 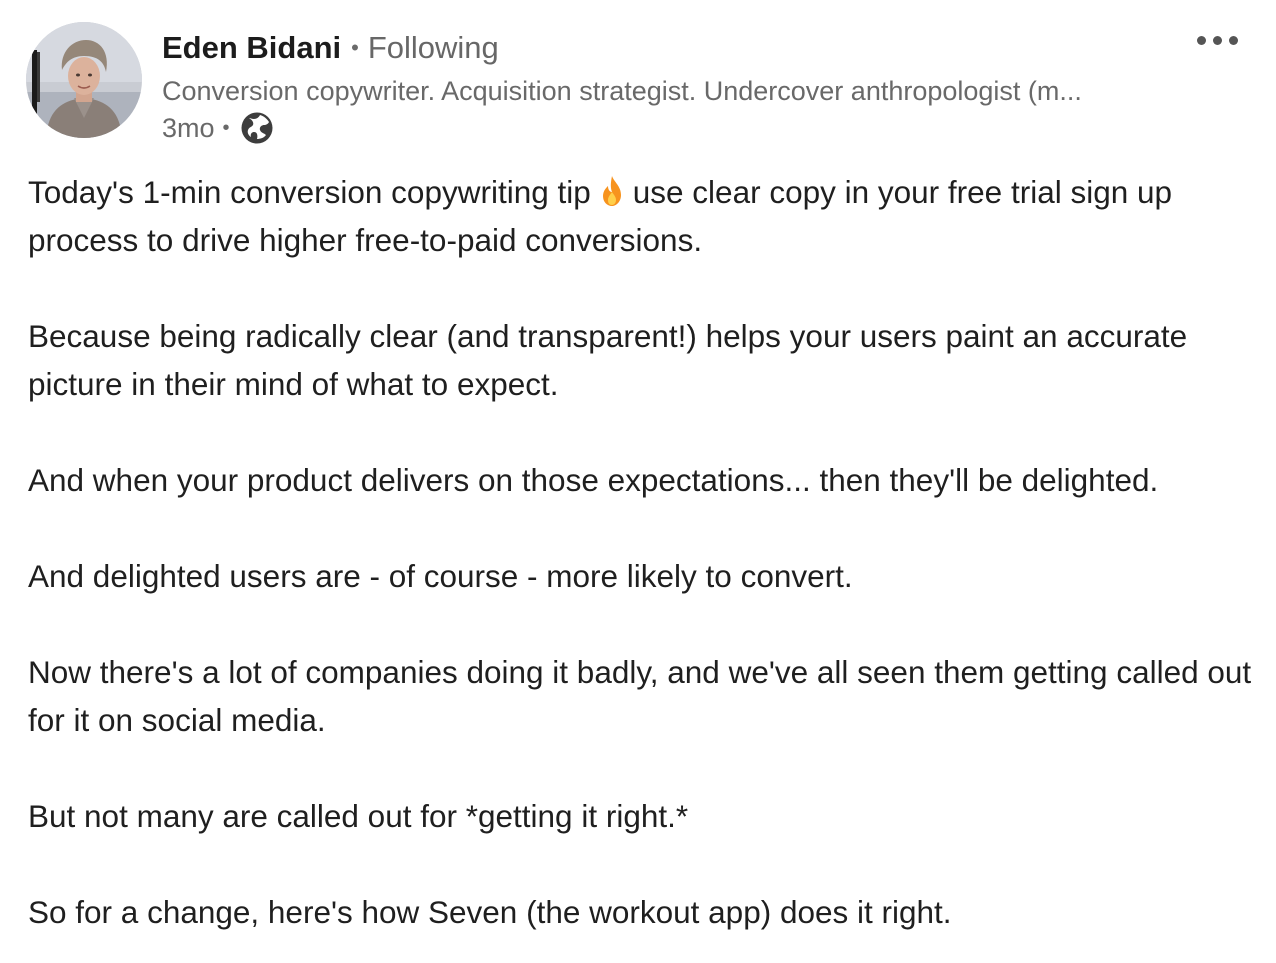 I want to click on author-avatar, so click(x=84, y=80).